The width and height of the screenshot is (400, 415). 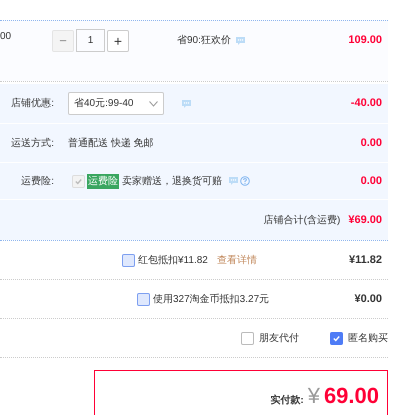 What do you see at coordinates (365, 220) in the screenshot?
I see `shop-total-amount: ¥69.00` at bounding box center [365, 220].